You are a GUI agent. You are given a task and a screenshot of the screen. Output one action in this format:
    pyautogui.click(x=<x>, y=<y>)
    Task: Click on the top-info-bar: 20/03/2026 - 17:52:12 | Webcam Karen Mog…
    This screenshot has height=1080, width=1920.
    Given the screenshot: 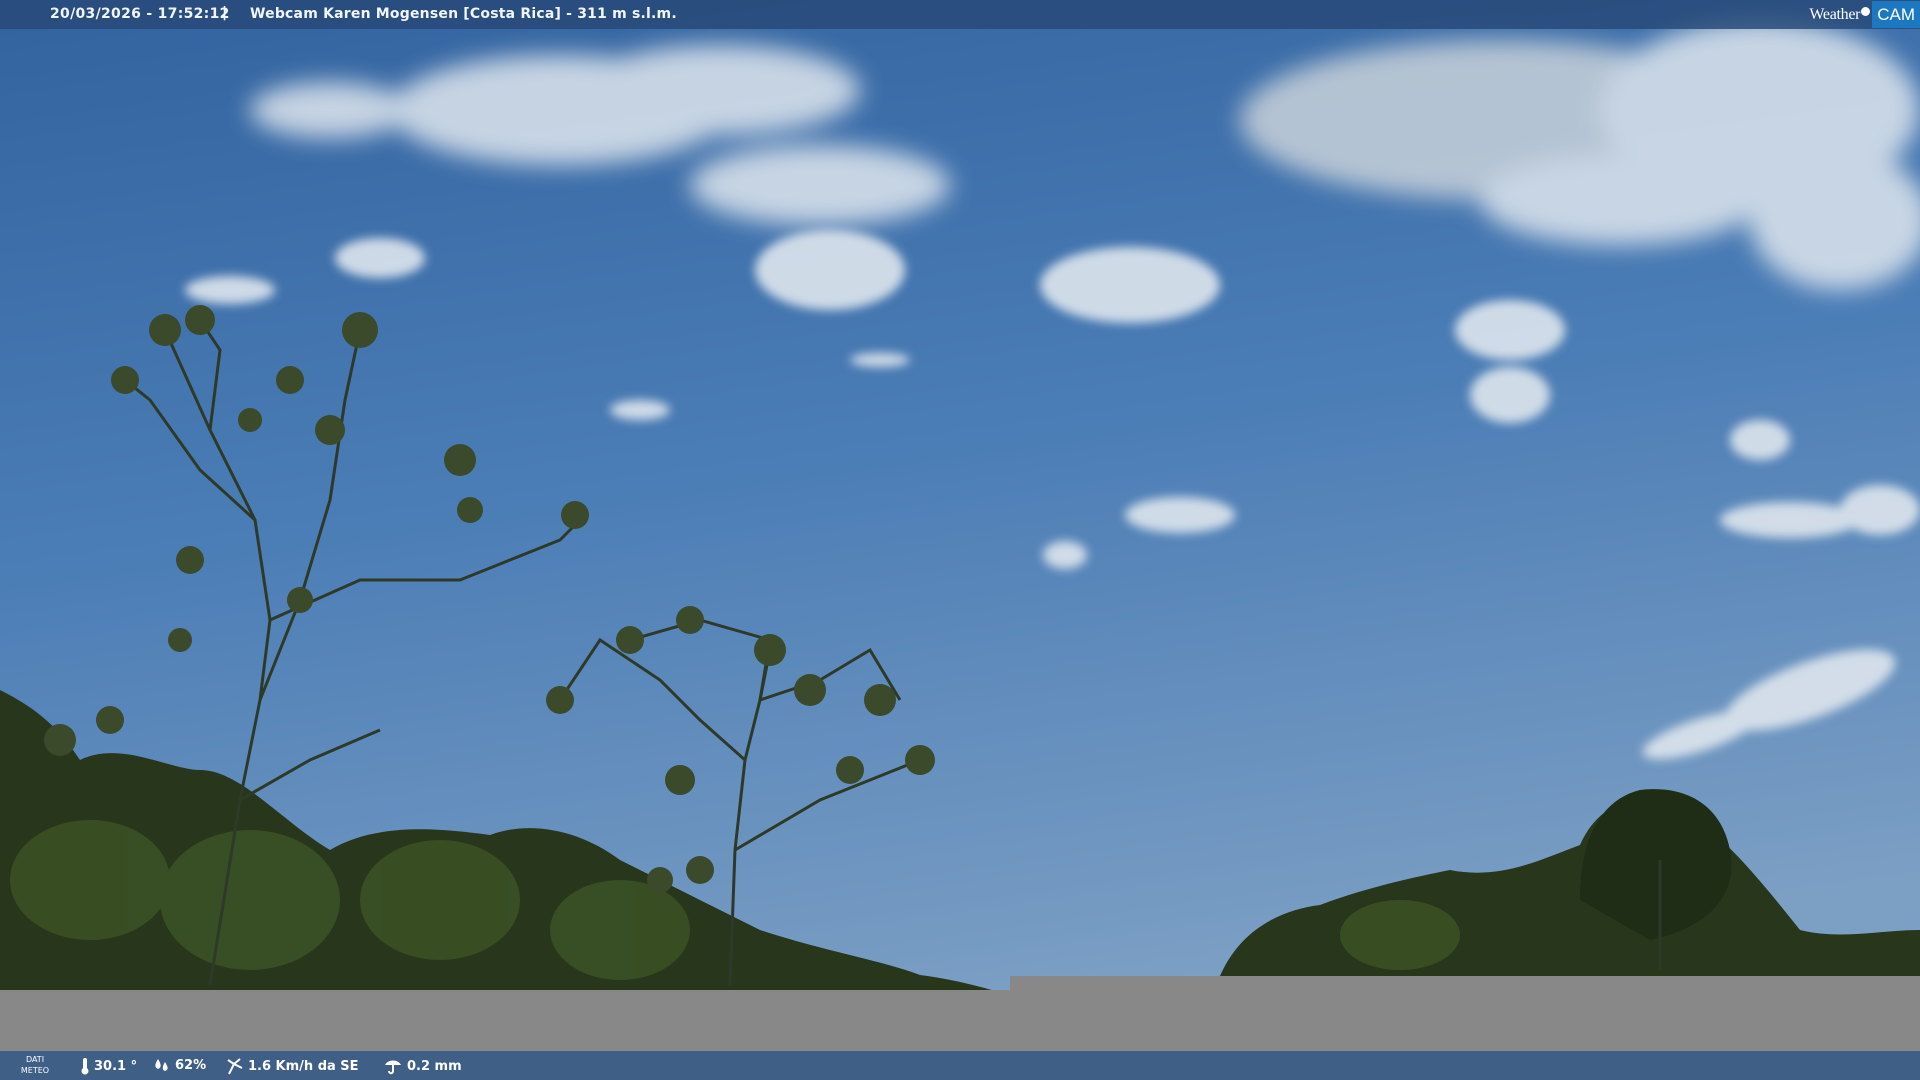 What is the action you would take?
    pyautogui.click(x=960, y=14)
    